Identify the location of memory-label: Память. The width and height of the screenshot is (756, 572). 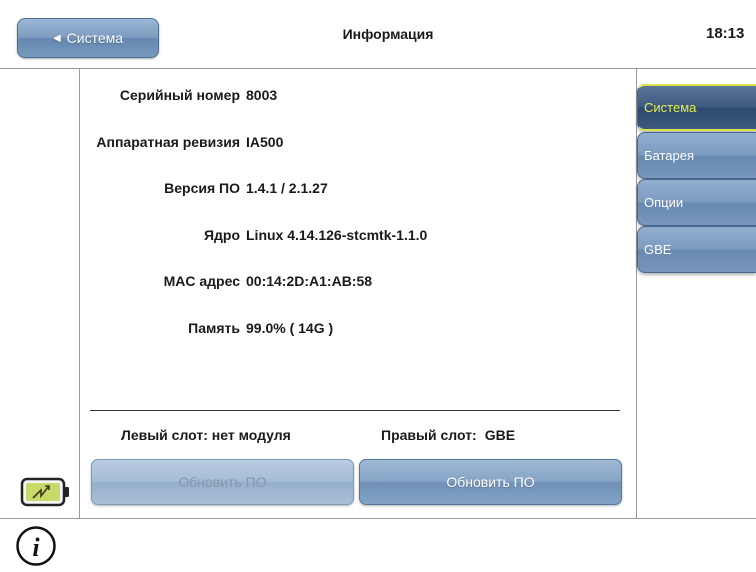
(214, 328).